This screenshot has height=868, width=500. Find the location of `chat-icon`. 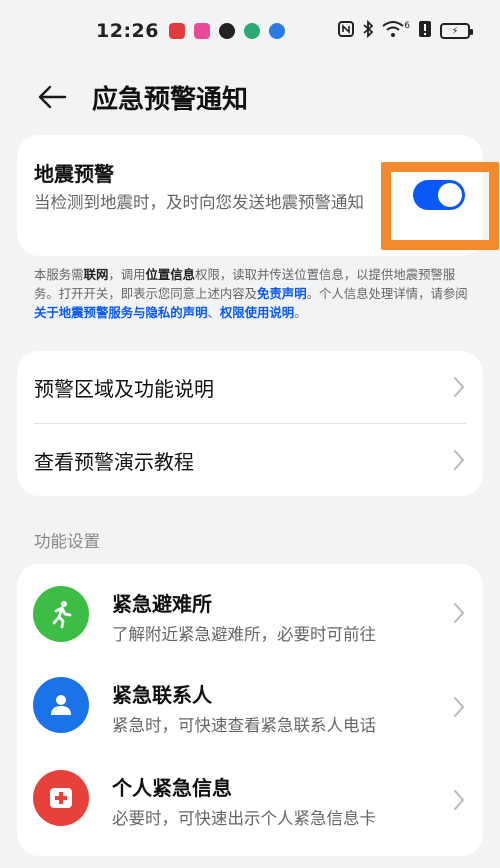

chat-icon is located at coordinates (251, 31).